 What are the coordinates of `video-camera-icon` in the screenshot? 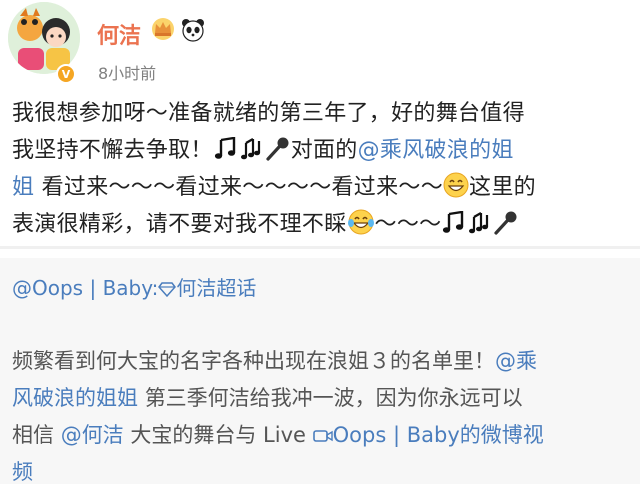 It's located at (322, 436).